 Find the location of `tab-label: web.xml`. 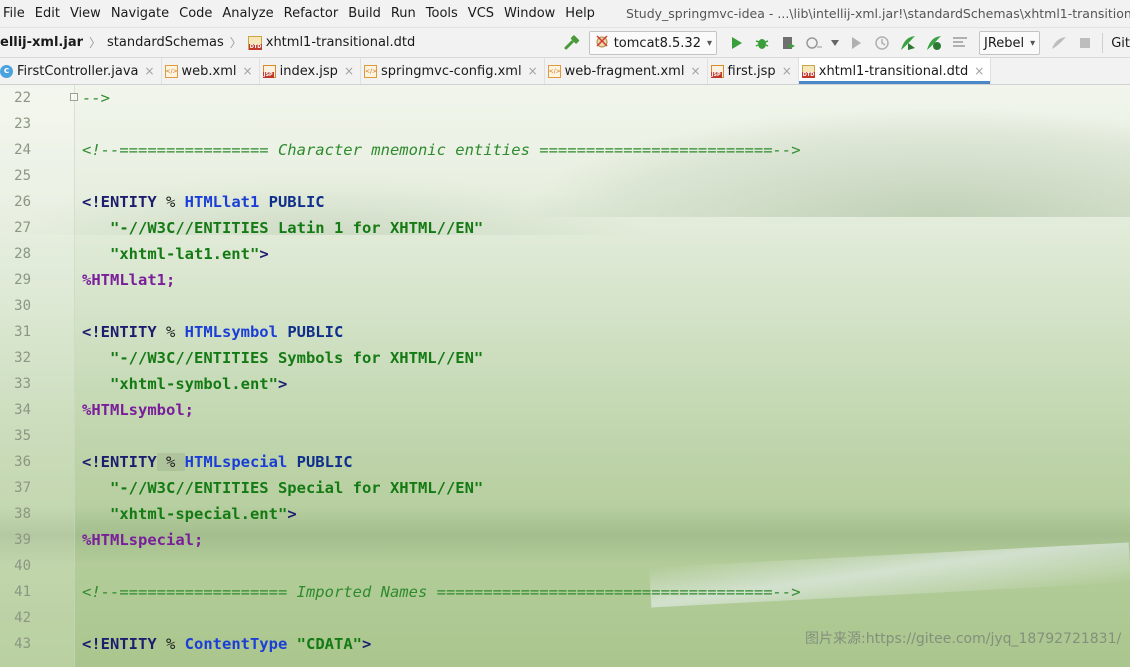

tab-label: web.xml is located at coordinates (209, 71).